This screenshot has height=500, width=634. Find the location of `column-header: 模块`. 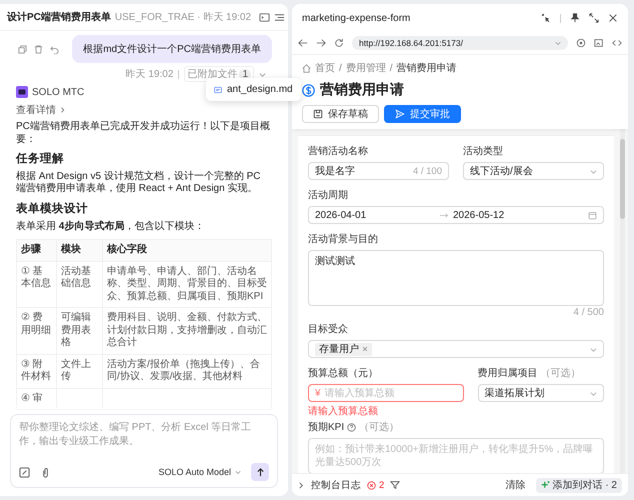

column-header: 模块 is located at coordinates (79, 251).